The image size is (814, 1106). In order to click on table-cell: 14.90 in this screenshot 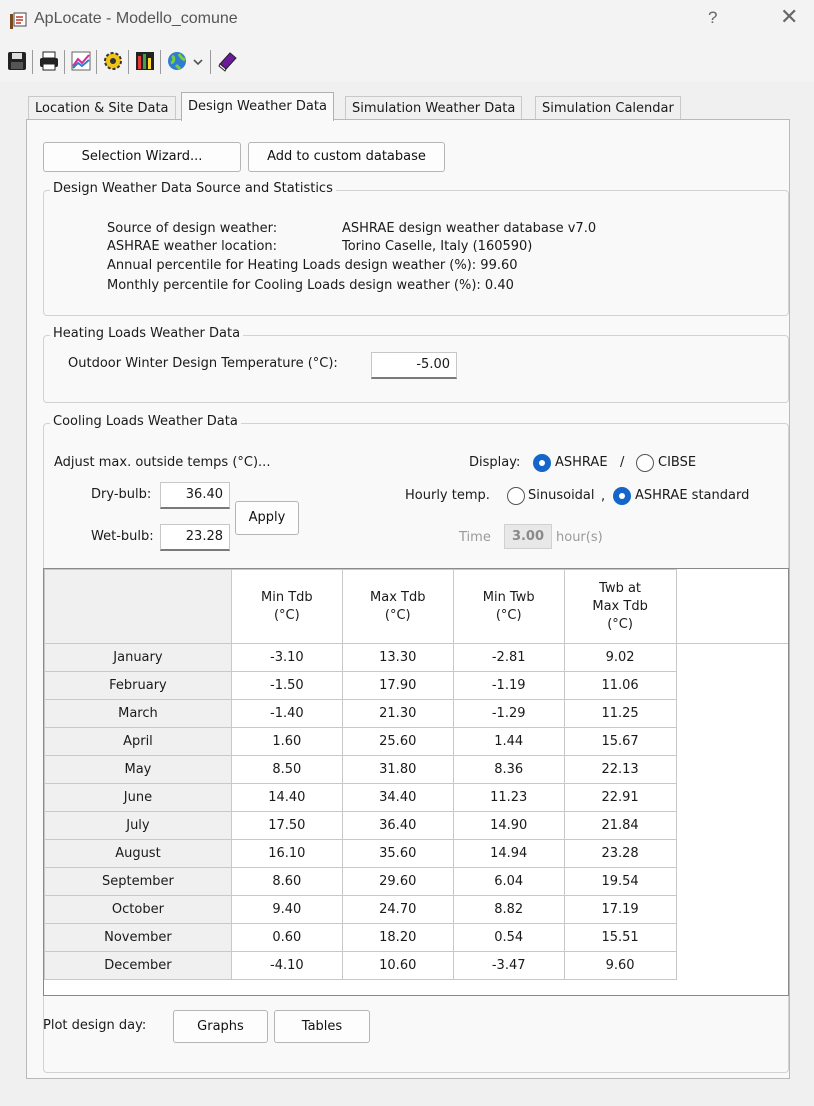, I will do `click(508, 825)`.